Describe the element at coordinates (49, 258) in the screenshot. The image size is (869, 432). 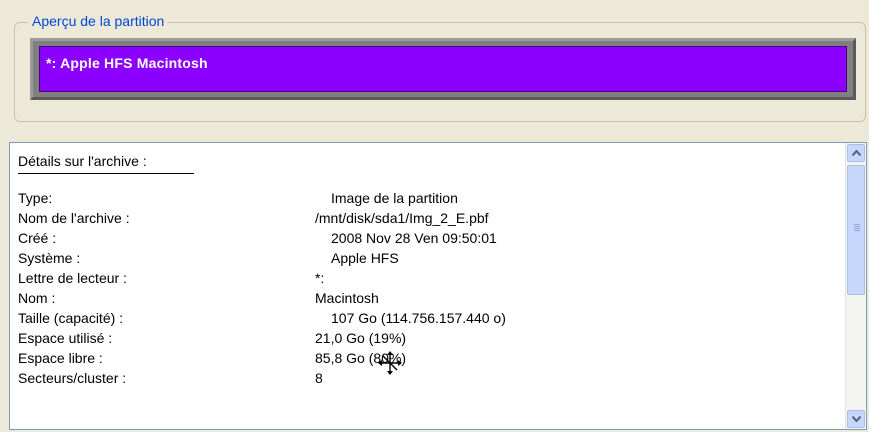
I see `detail-key: Système :` at that location.